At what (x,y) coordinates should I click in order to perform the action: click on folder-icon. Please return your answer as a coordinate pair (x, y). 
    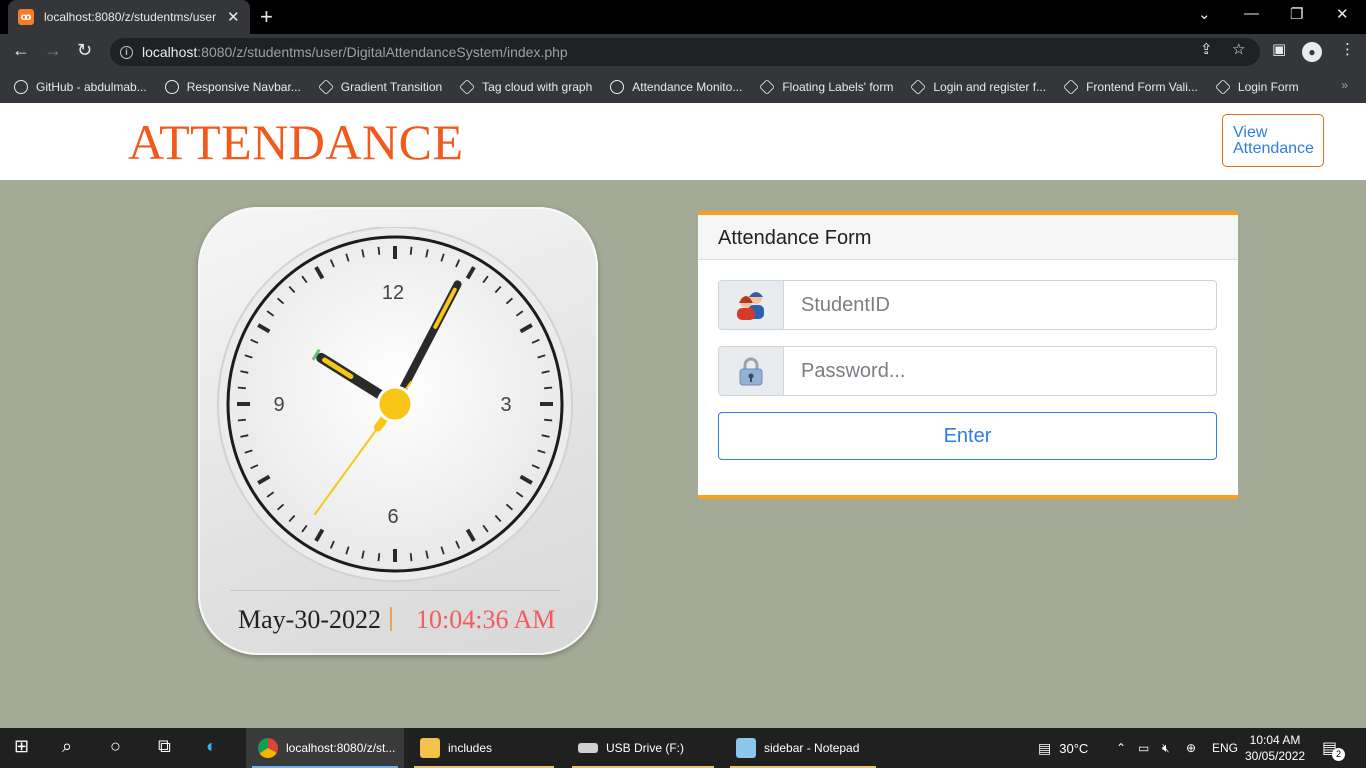
    Looking at the image, I should click on (430, 748).